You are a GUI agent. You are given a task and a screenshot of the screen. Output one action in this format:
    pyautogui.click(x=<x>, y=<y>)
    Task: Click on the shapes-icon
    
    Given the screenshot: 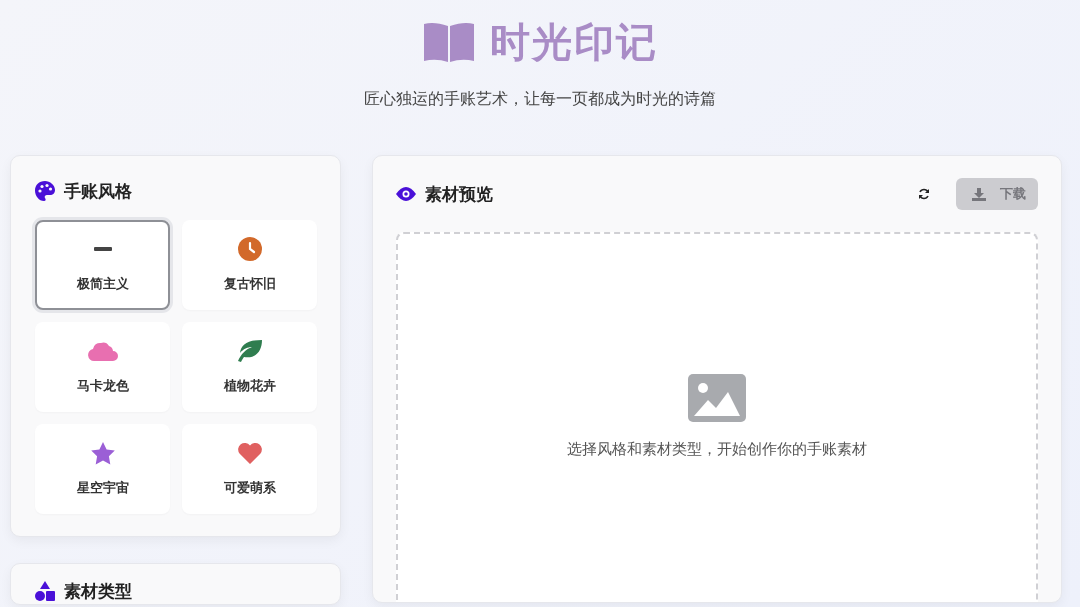 What is the action you would take?
    pyautogui.click(x=45, y=591)
    